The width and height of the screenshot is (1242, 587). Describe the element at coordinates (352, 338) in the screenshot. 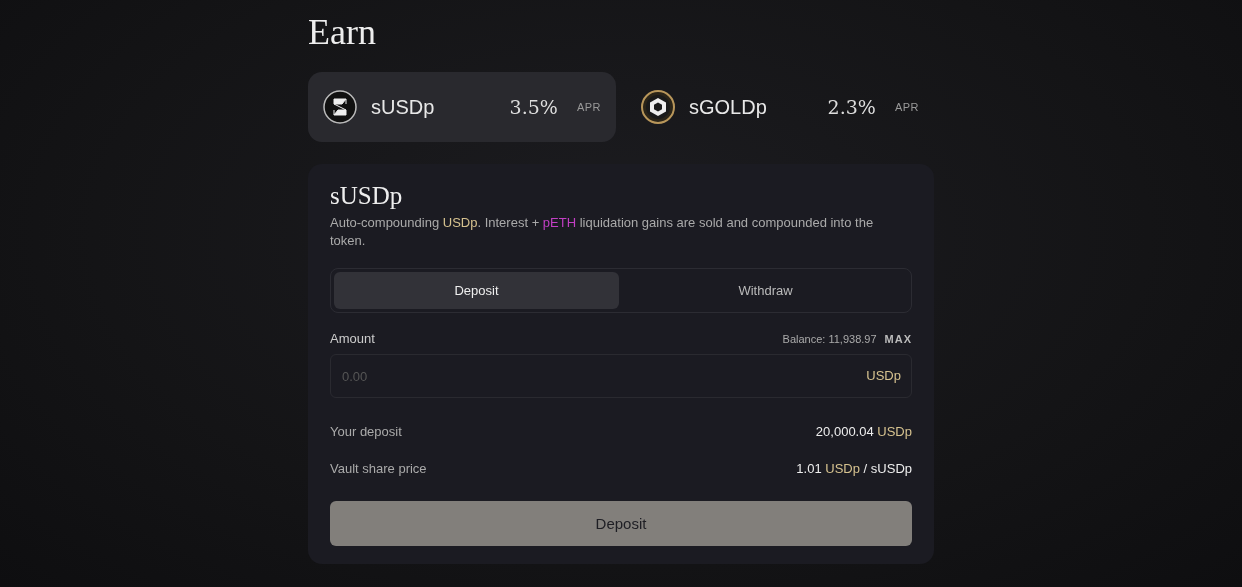

I see `amount-label: Amount` at that location.